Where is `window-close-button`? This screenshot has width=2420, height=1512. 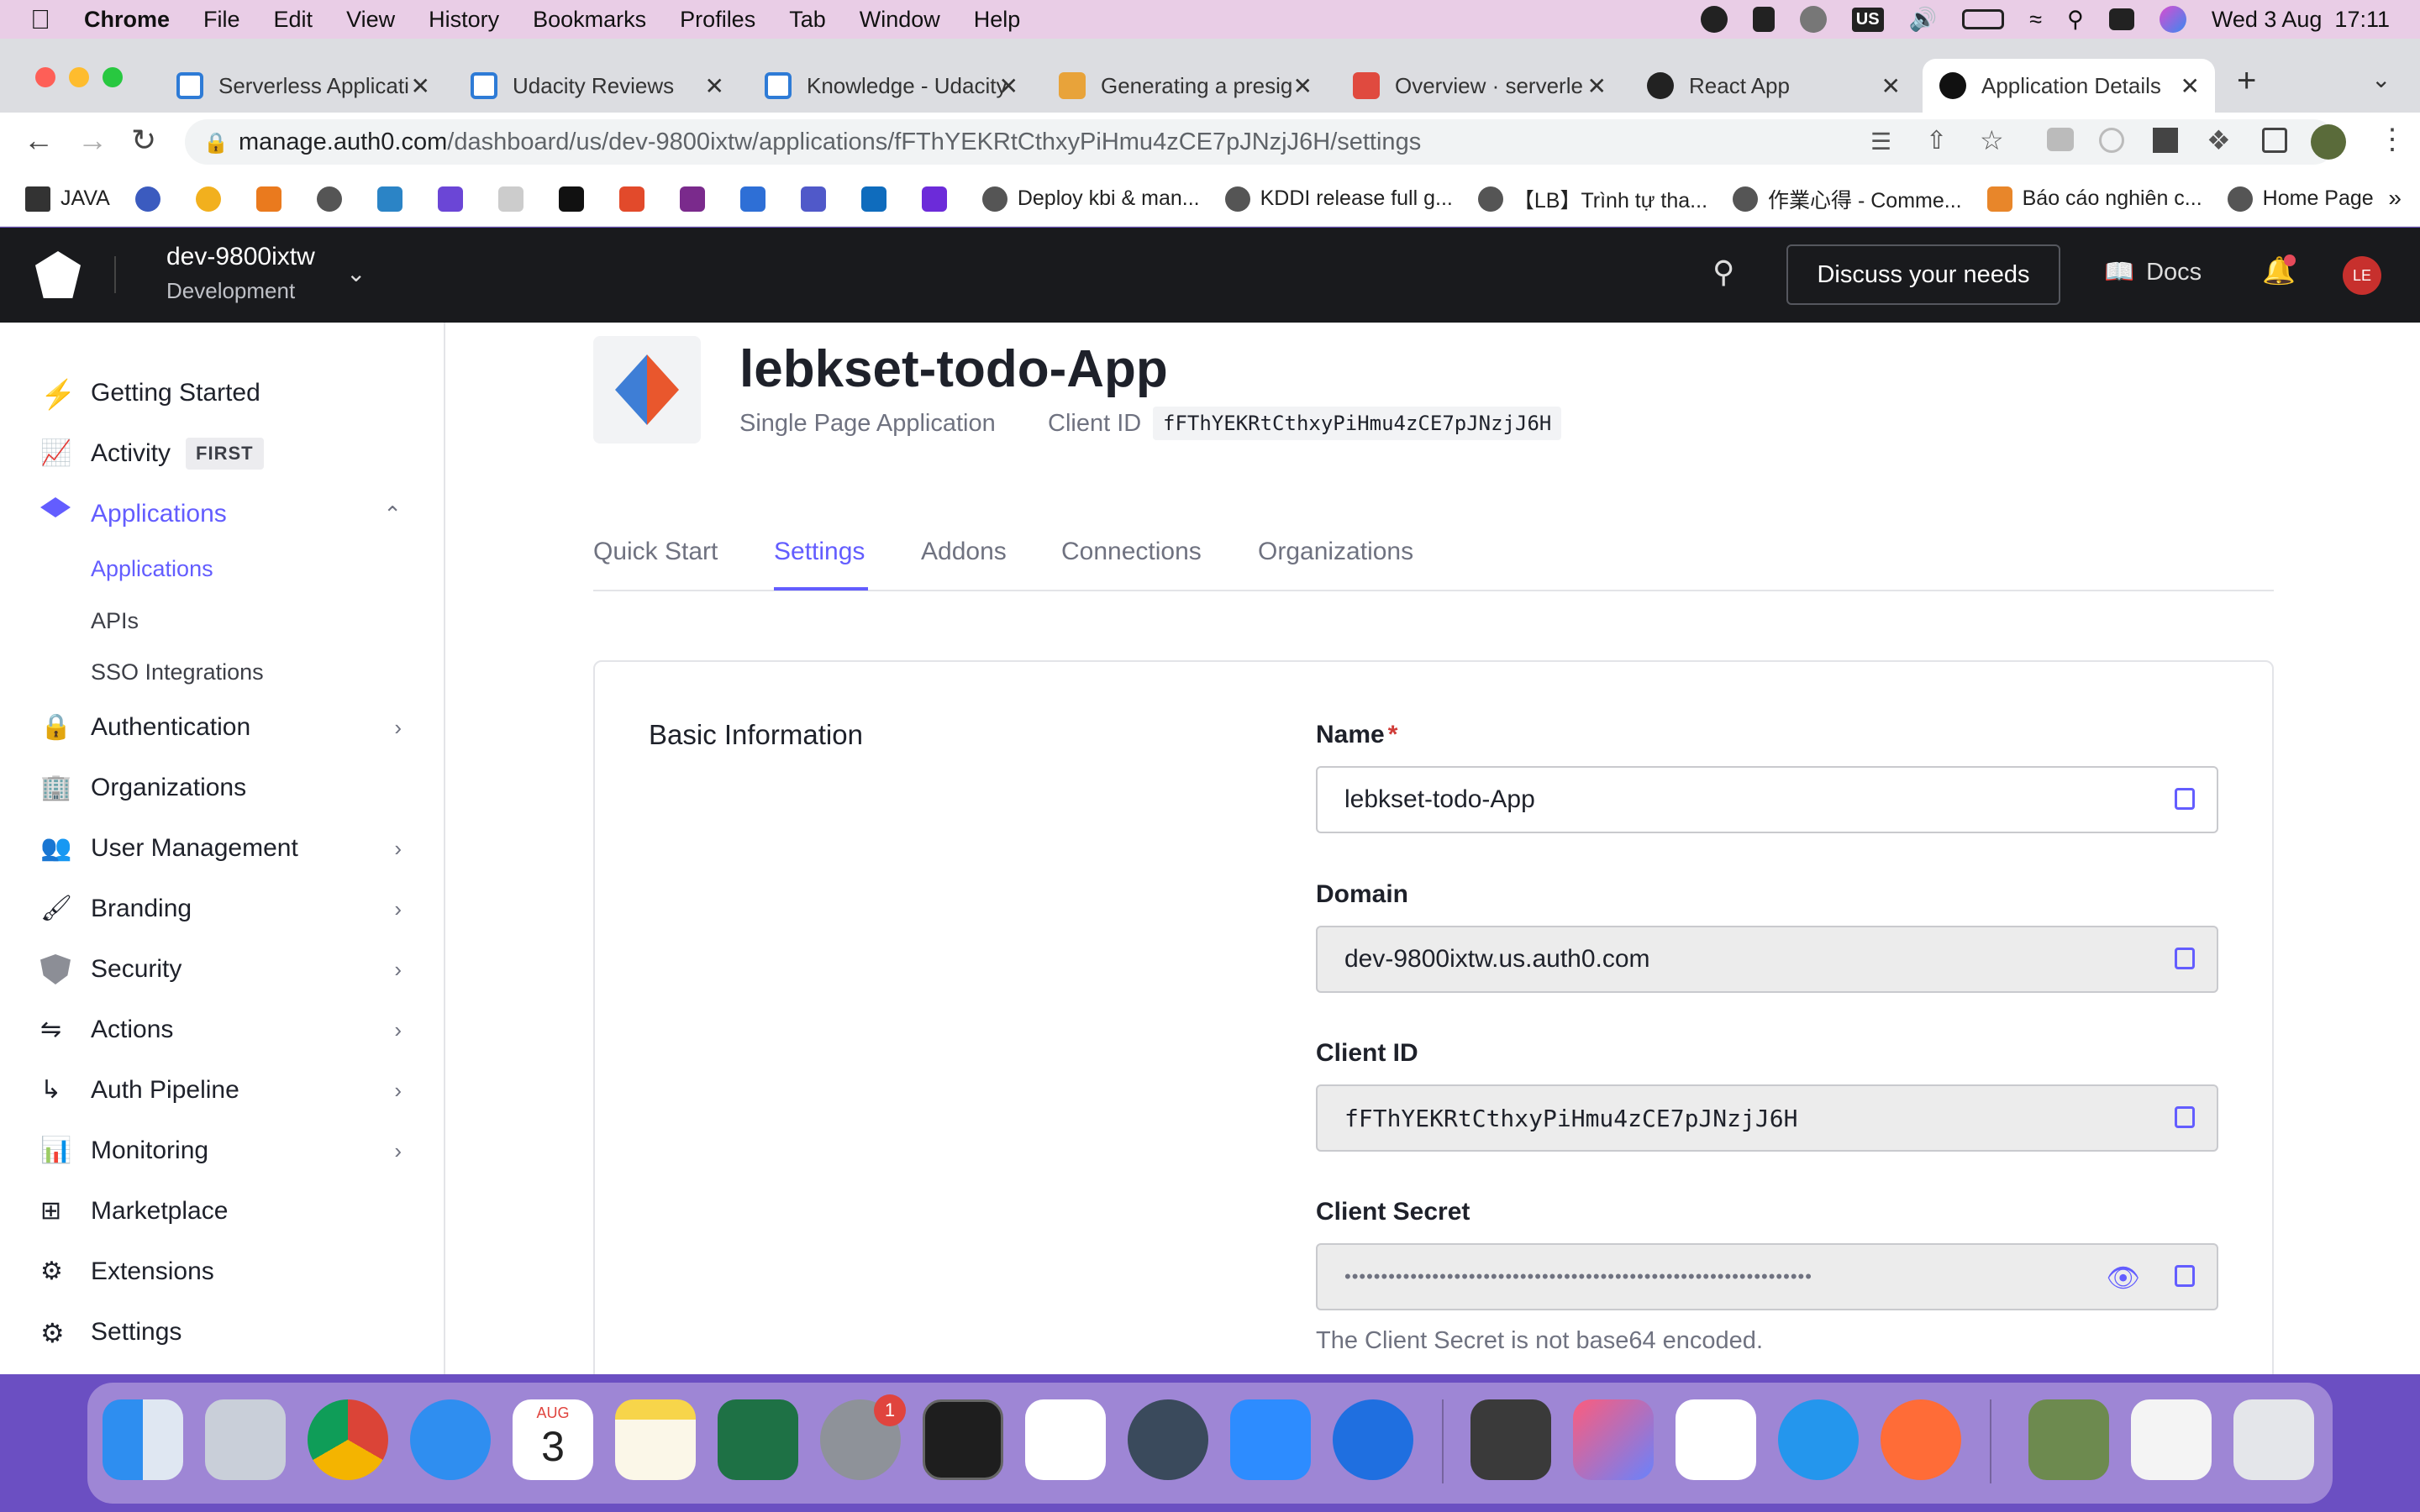
window-close-button is located at coordinates (45, 77).